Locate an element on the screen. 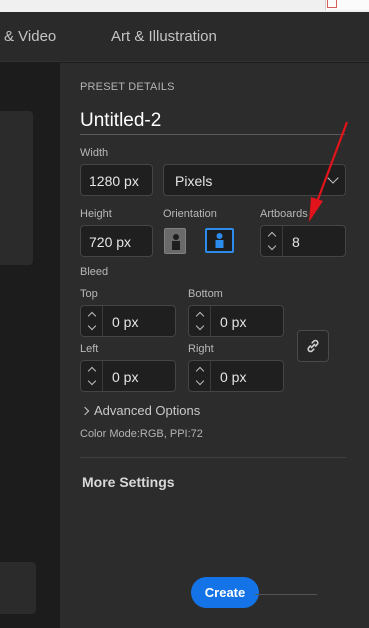 The width and height of the screenshot is (369, 628). bleed-top-stepper: 0 px is located at coordinates (128, 321).